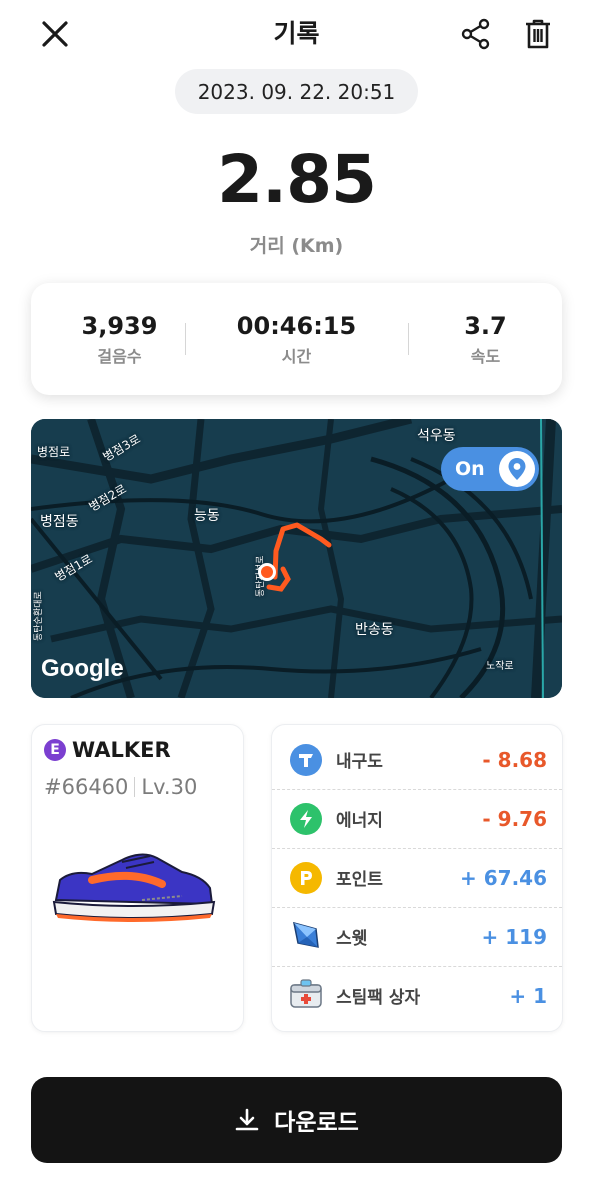 The image size is (593, 1200). What do you see at coordinates (485, 326) in the screenshot?
I see `speed-value: 3.7` at bounding box center [485, 326].